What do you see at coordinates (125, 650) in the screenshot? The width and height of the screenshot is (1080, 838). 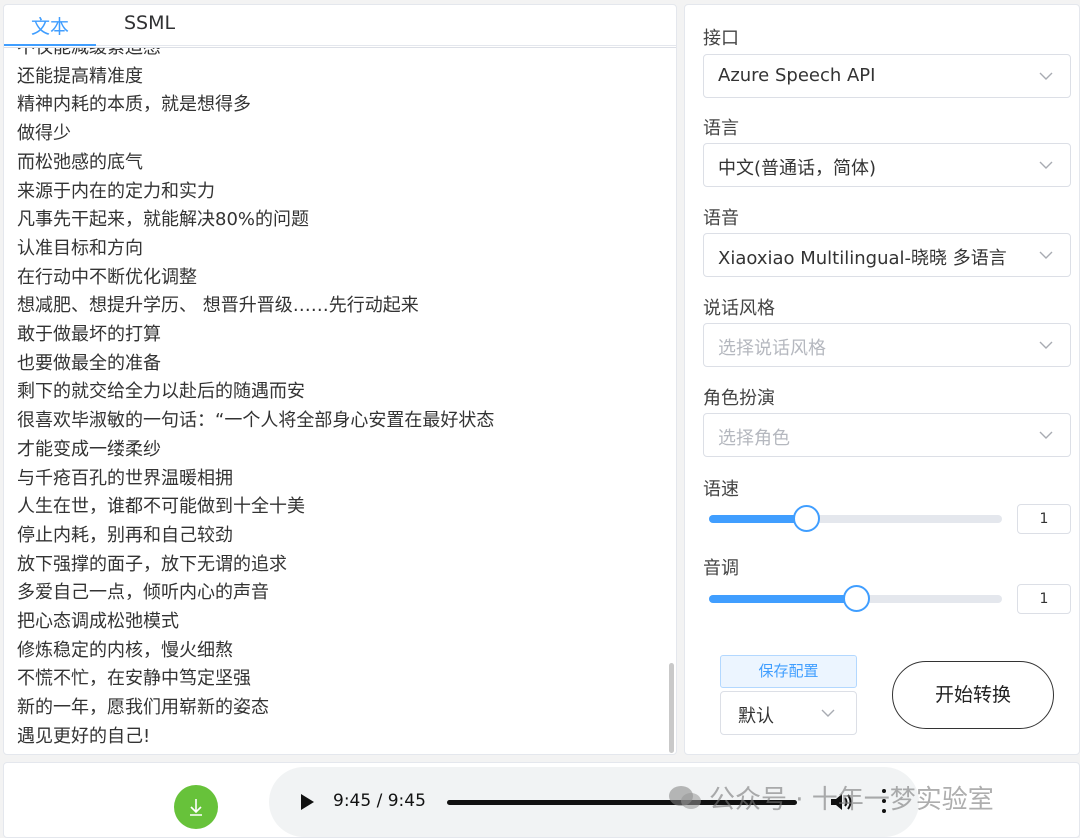 I see `text-line: 修炼稳定的内核，慢火细熬` at bounding box center [125, 650].